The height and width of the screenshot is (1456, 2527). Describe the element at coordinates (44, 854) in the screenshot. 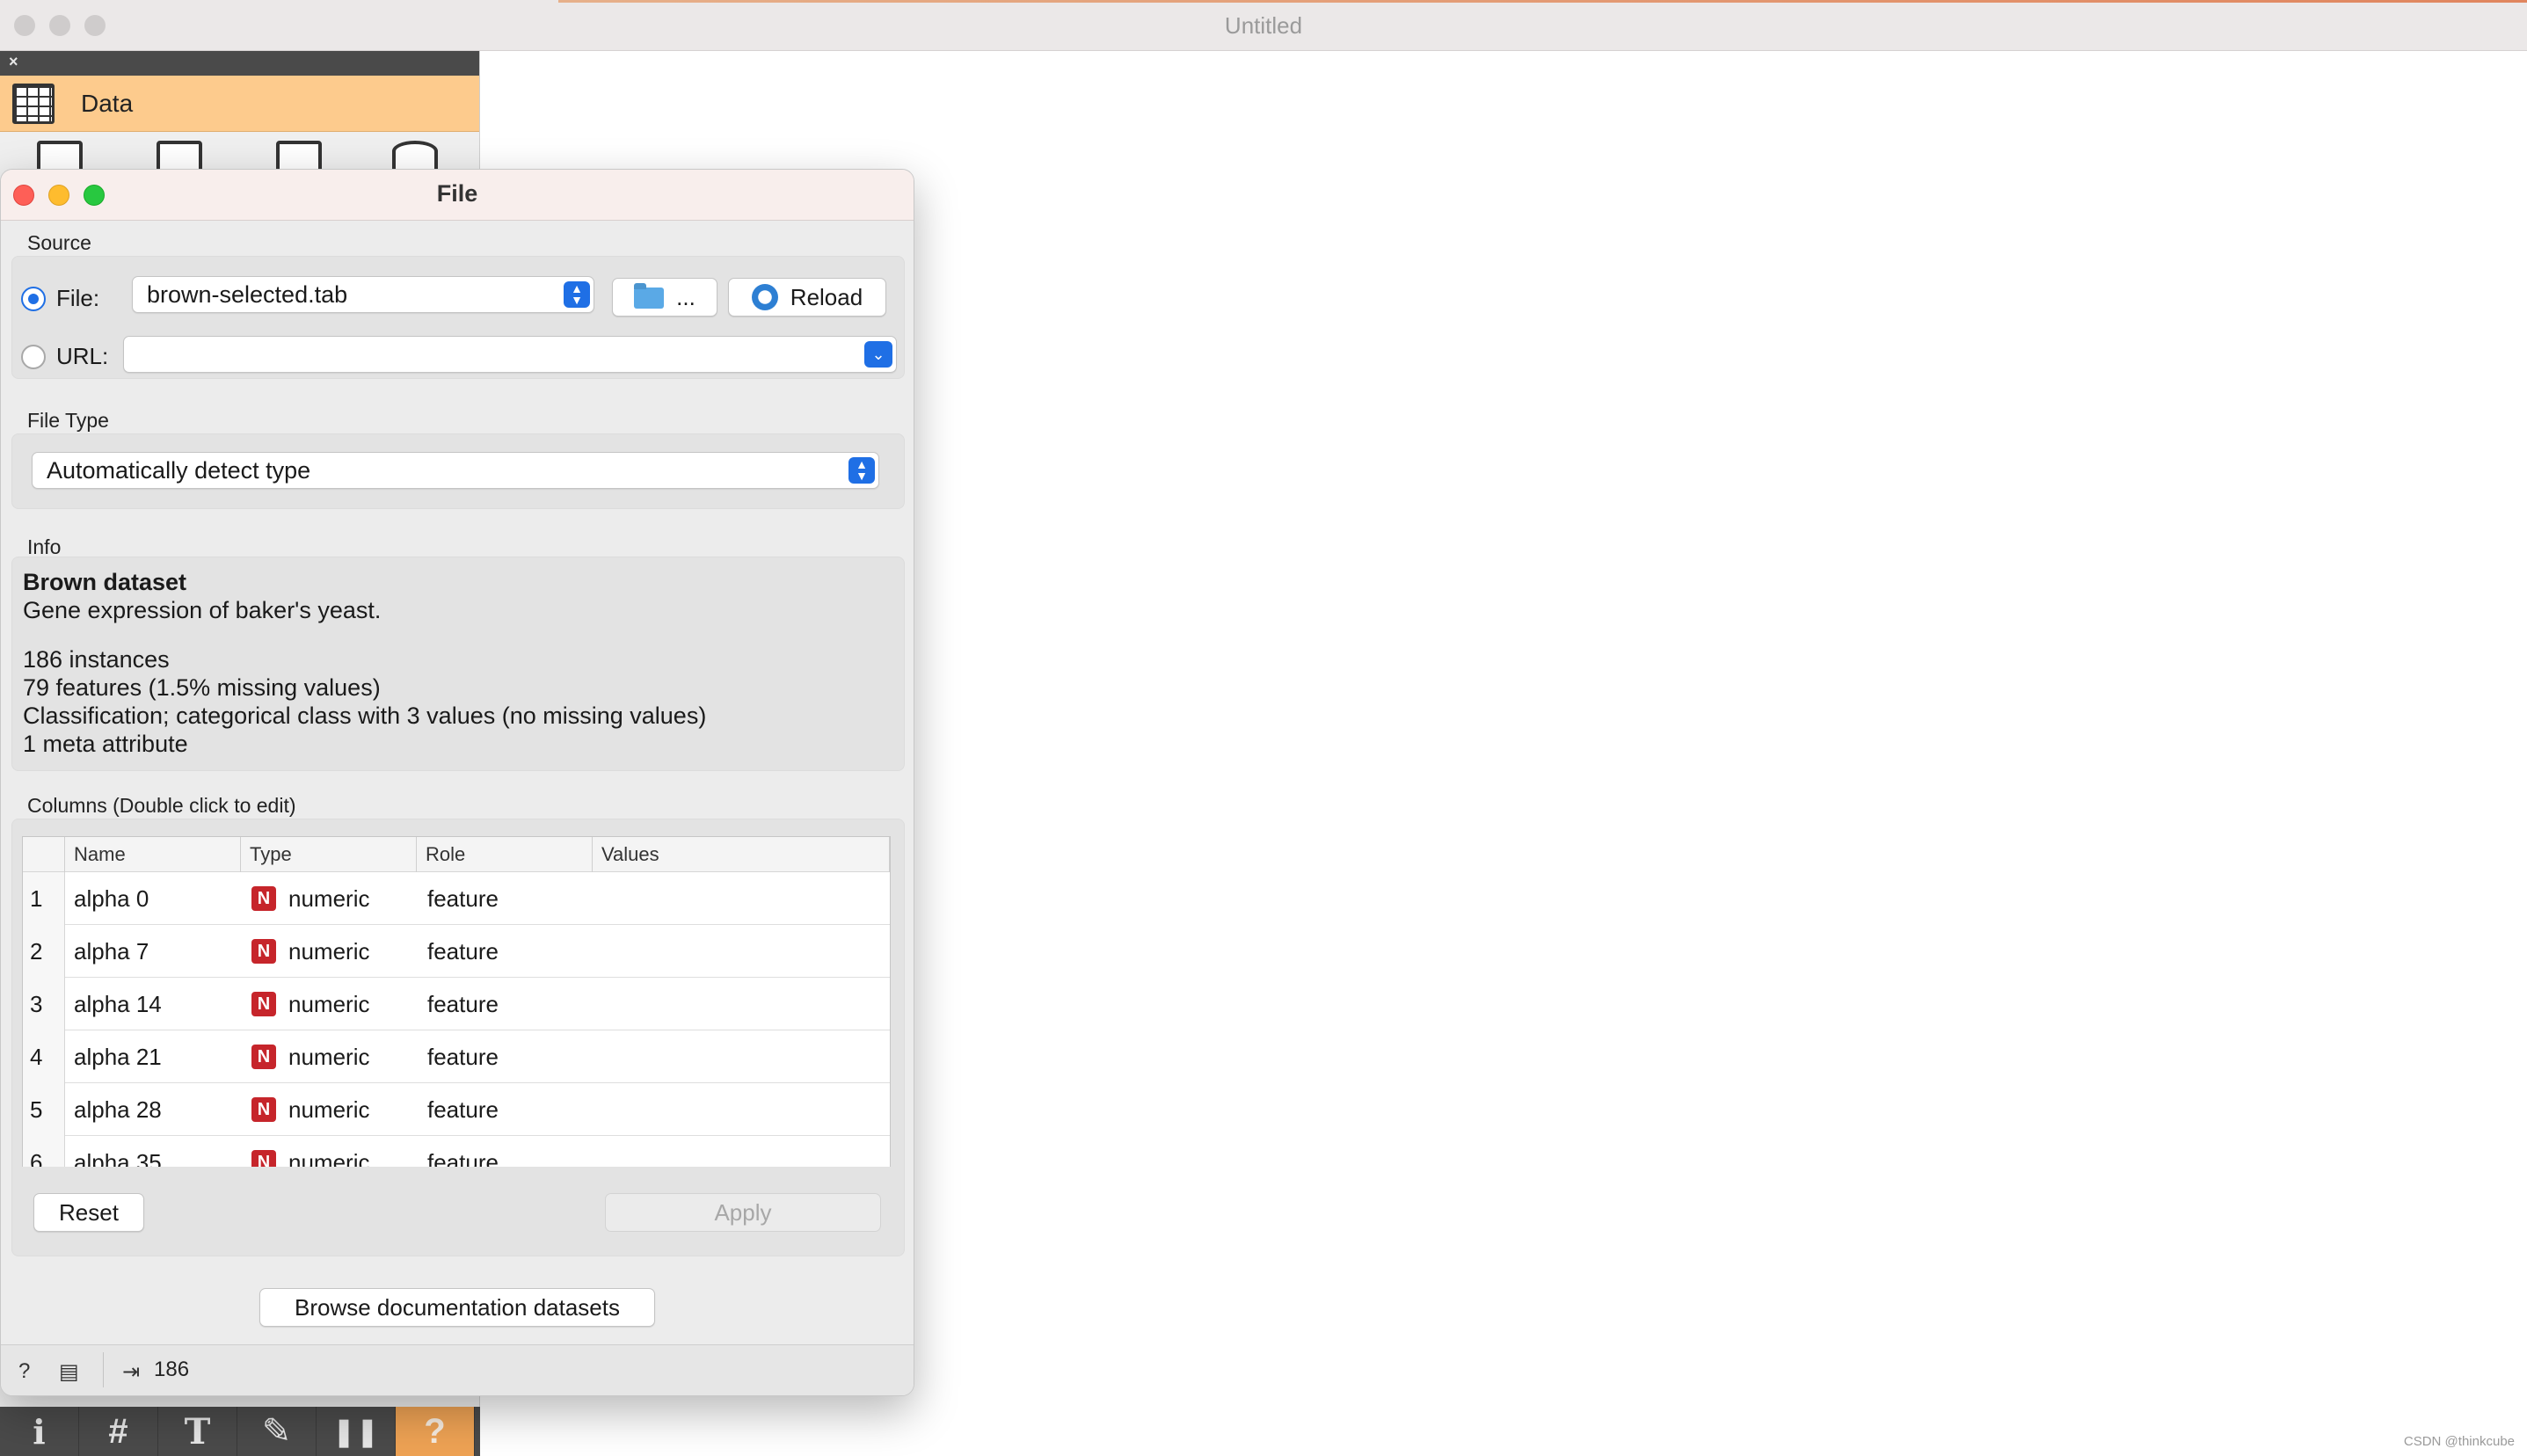

I see `row-number-header` at that location.